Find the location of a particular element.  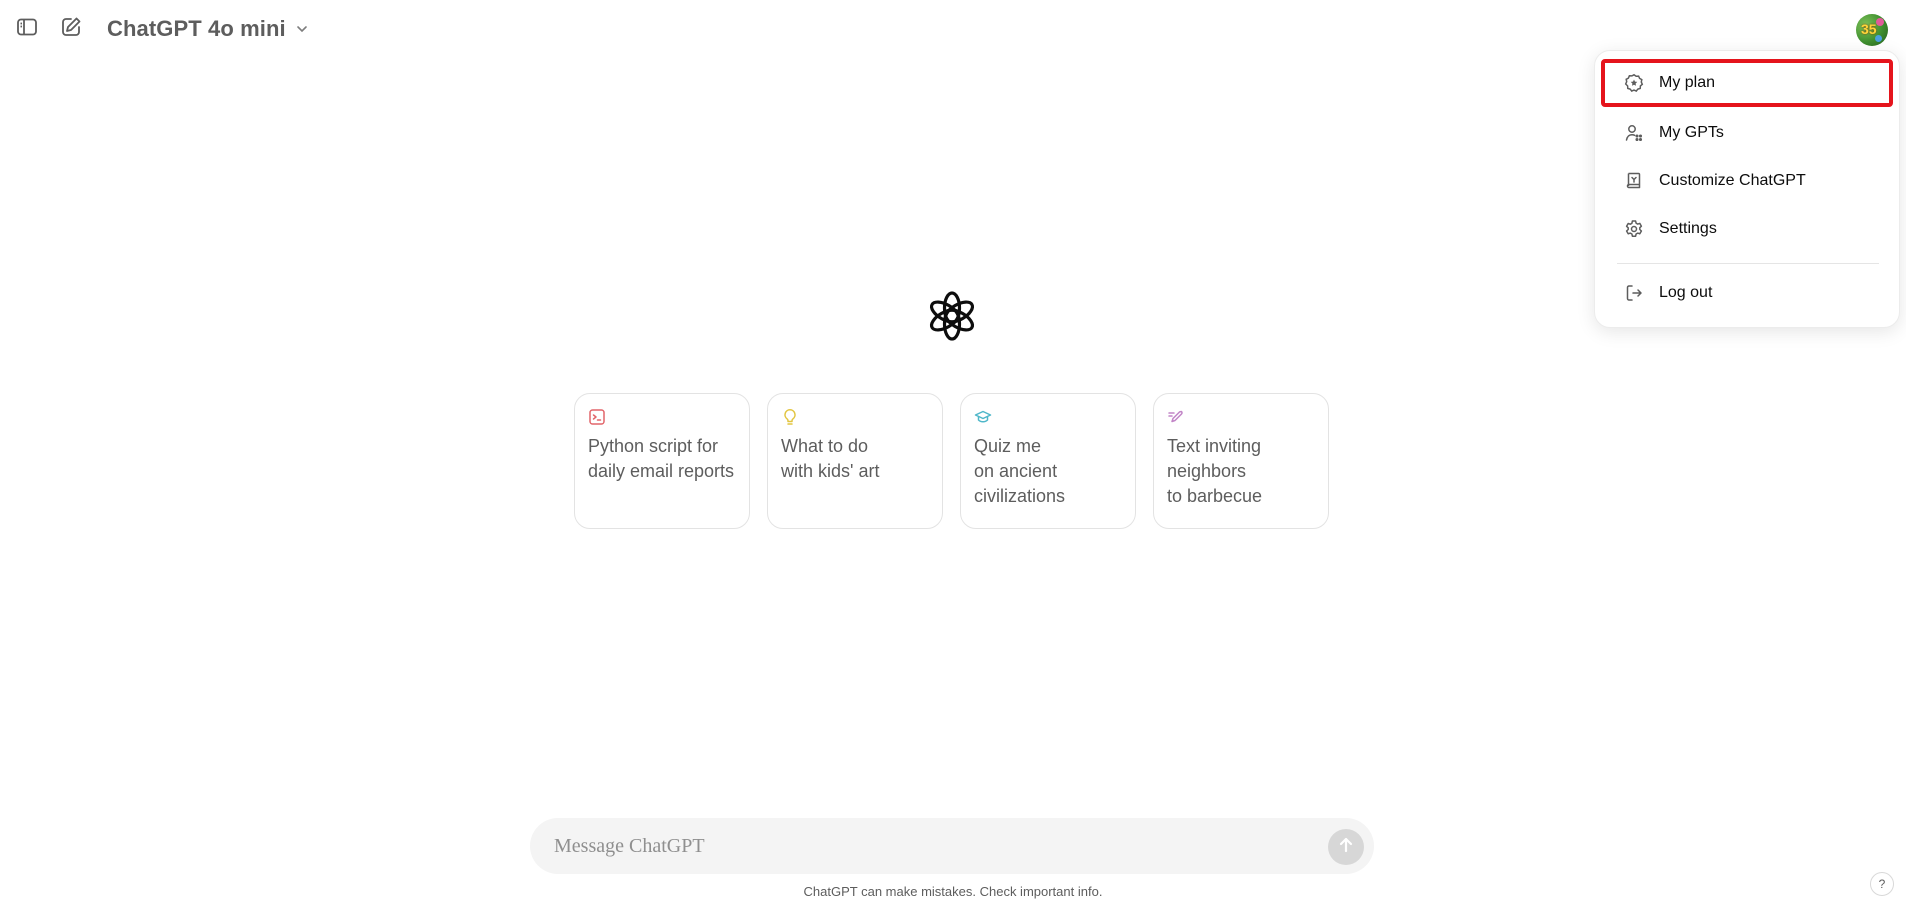

new-chat-button is located at coordinates (71, 29).